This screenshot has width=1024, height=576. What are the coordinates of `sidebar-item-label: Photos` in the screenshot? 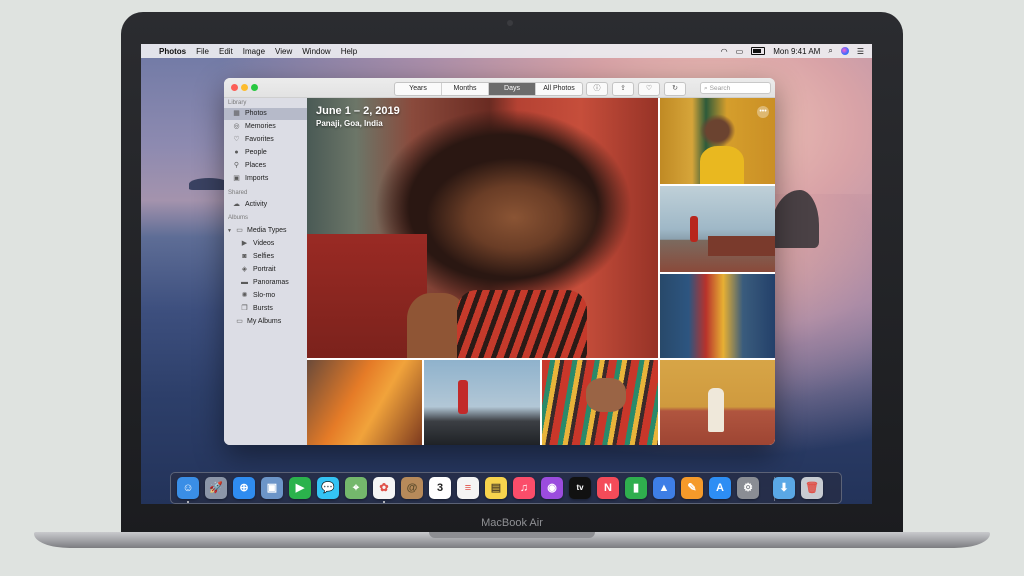 It's located at (256, 113).